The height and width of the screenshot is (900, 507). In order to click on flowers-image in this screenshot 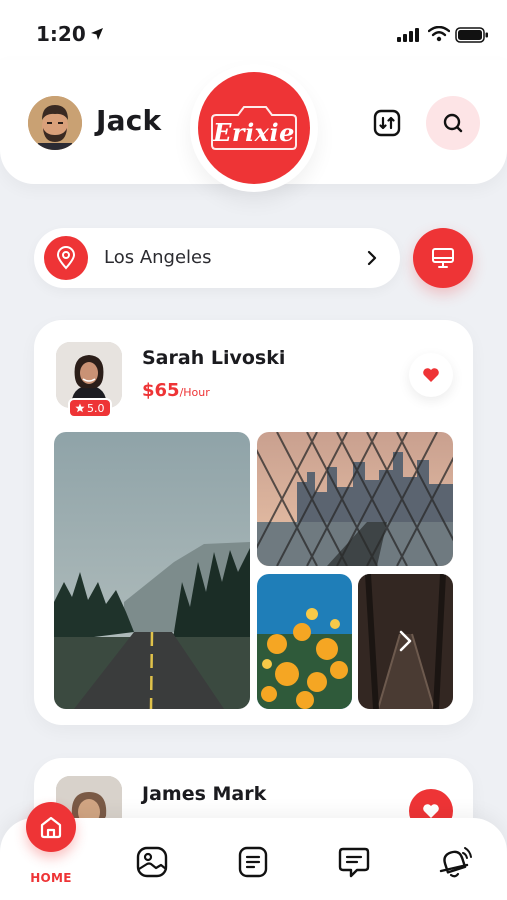, I will do `click(304, 641)`.